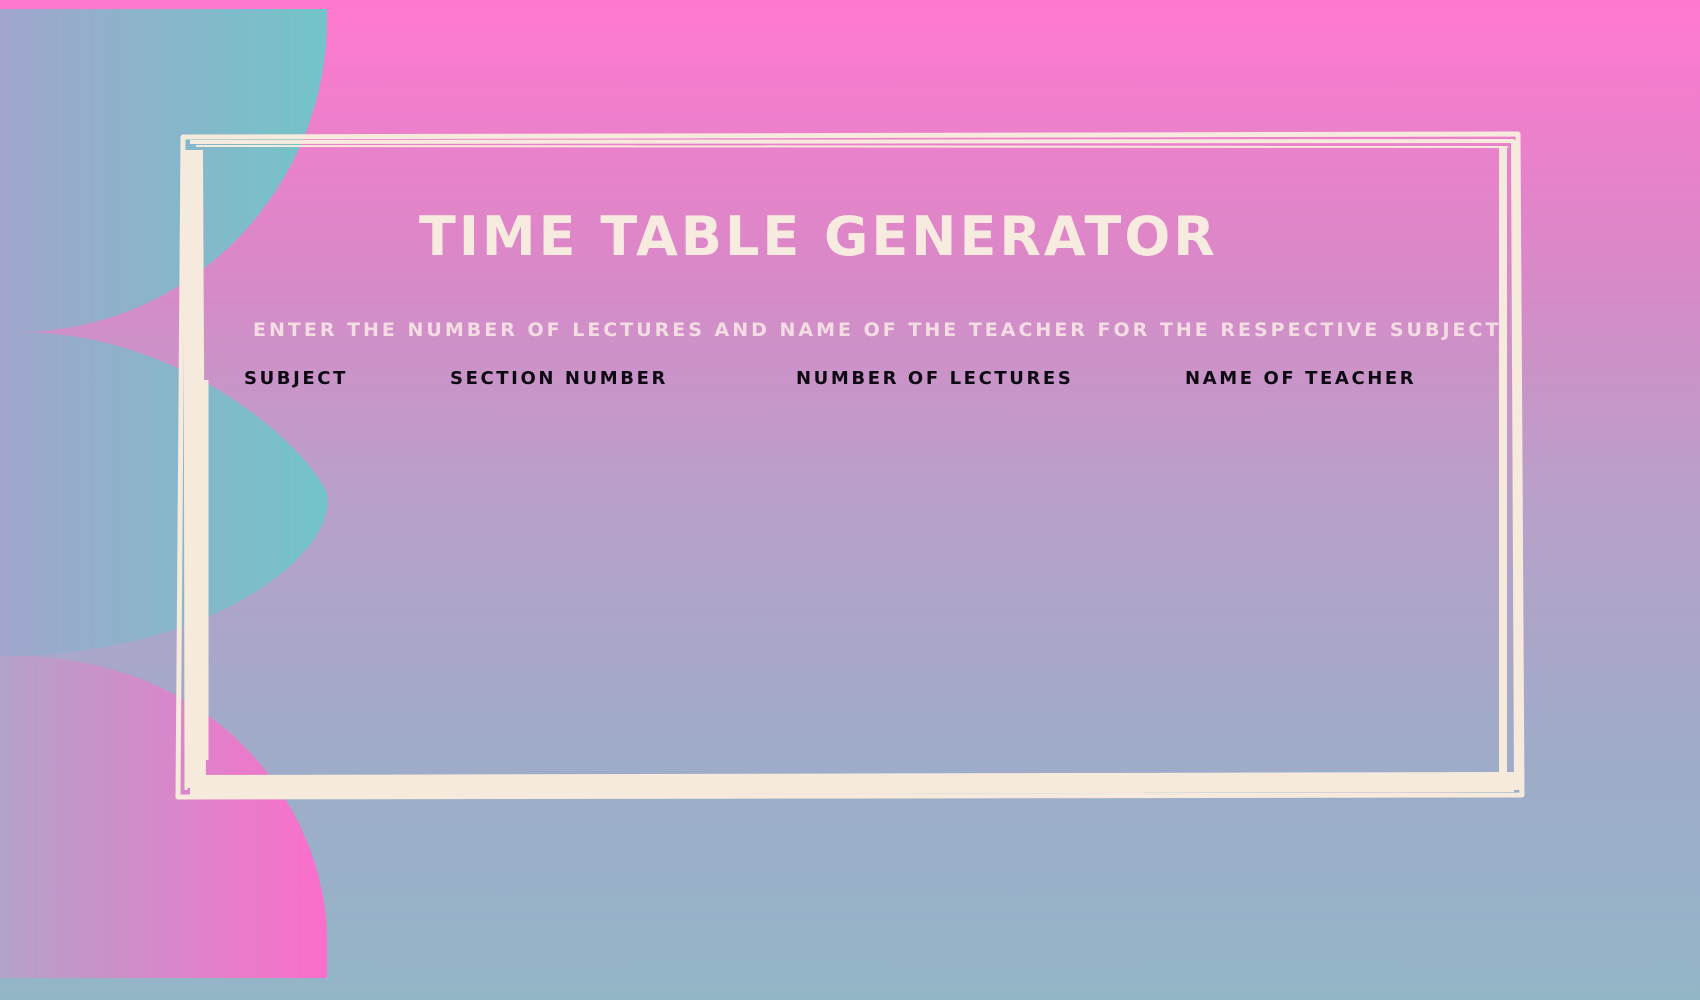  I want to click on page-title: TIME TABLE GENERATOR, so click(818, 236).